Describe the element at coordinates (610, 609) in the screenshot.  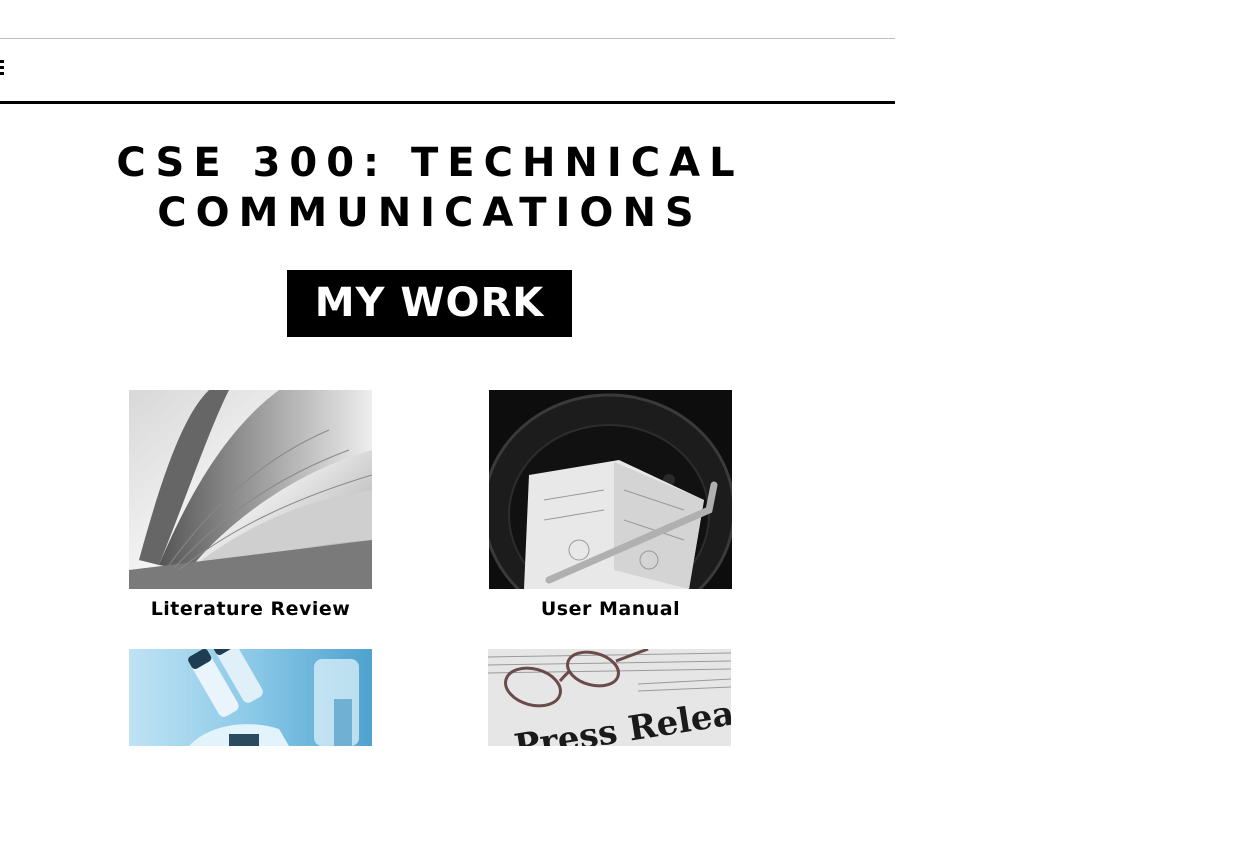
I see `project-label: User Manual` at that location.